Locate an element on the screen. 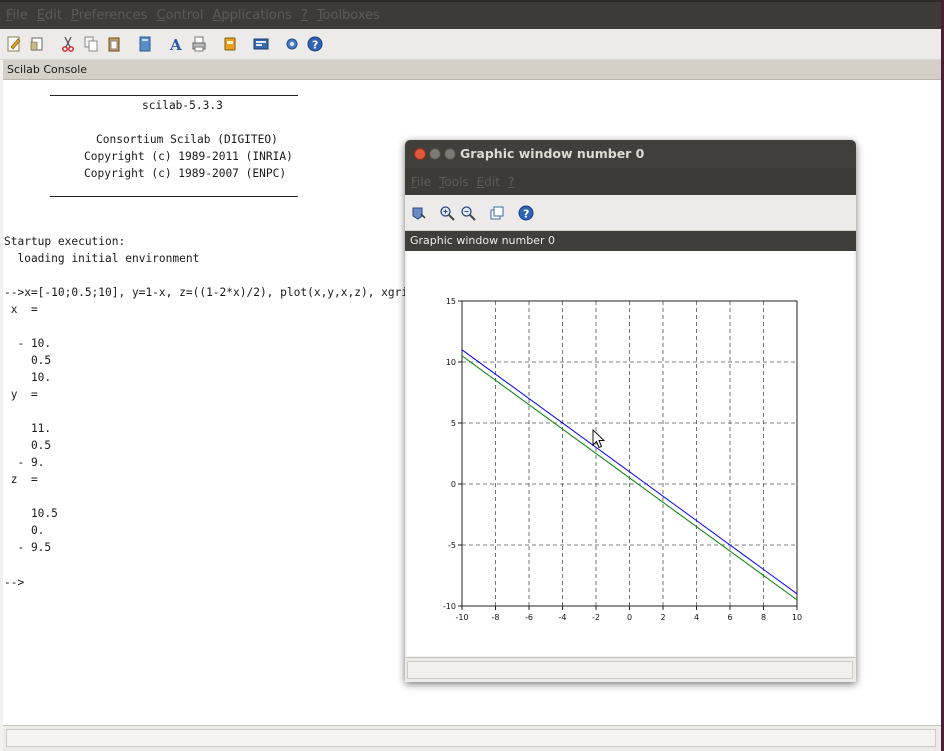  minimize-icon is located at coordinates (435, 154).